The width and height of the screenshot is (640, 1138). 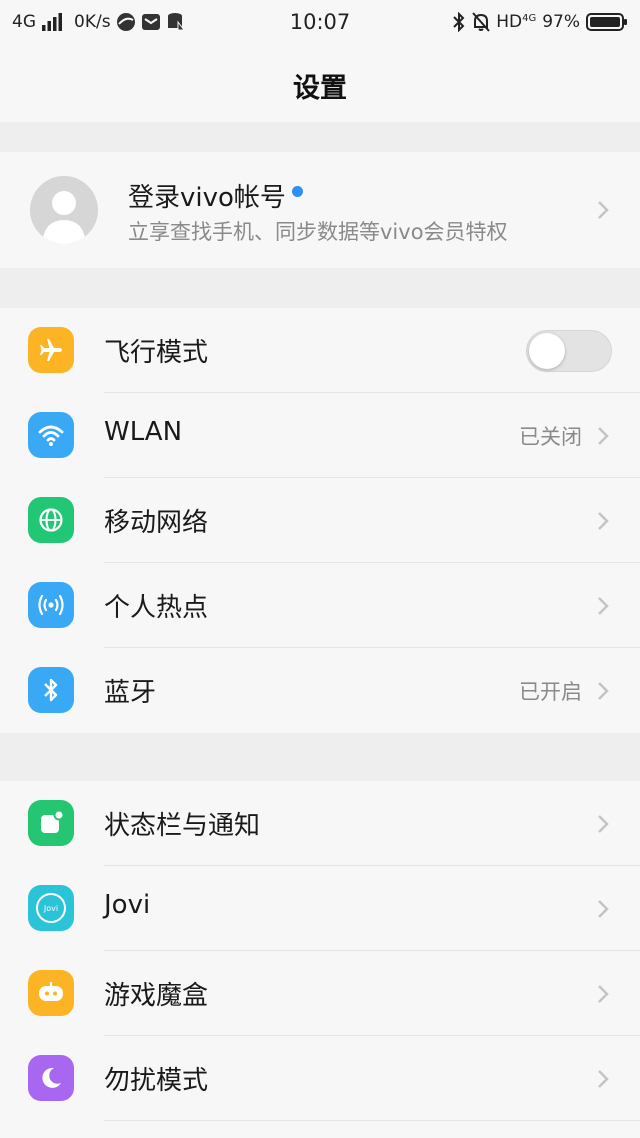 What do you see at coordinates (320, 1078) in the screenshot?
I see `settings-row-do-not-disturb: 勿扰模式` at bounding box center [320, 1078].